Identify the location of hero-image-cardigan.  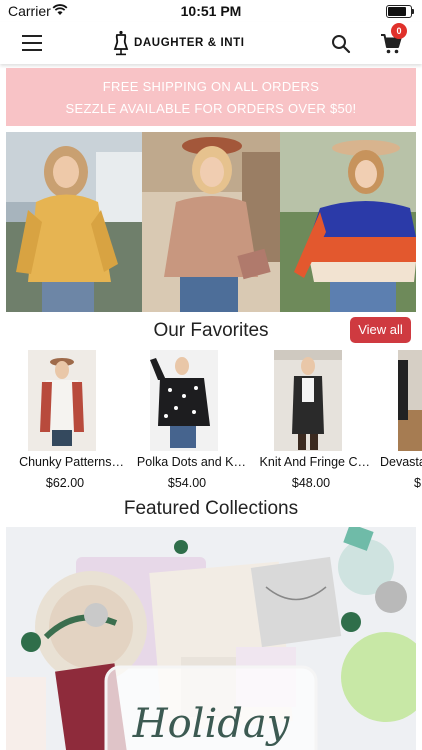
(211, 222).